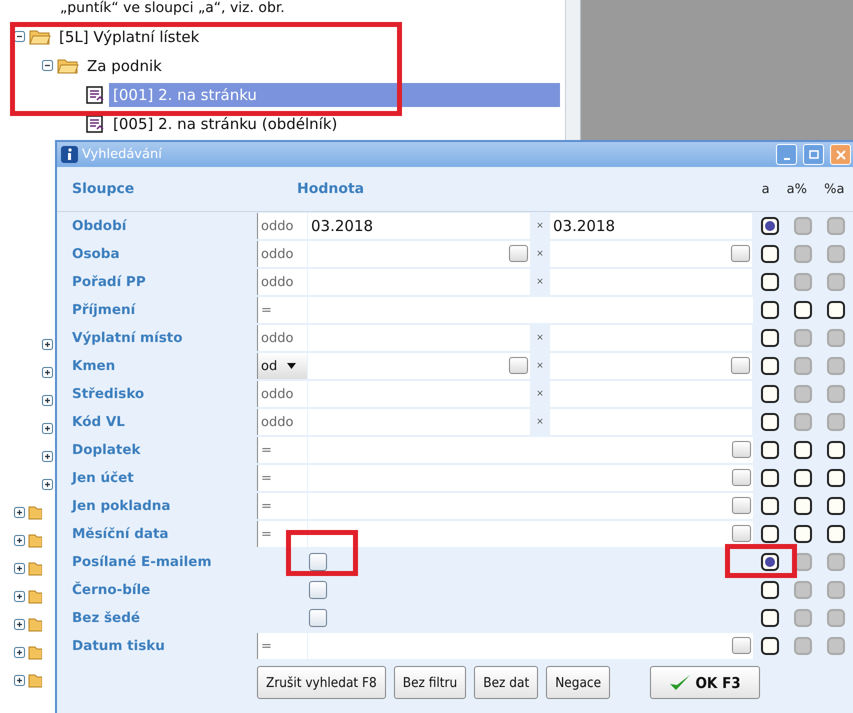  What do you see at coordinates (578, 682) in the screenshot?
I see `dialog-button: Negace` at bounding box center [578, 682].